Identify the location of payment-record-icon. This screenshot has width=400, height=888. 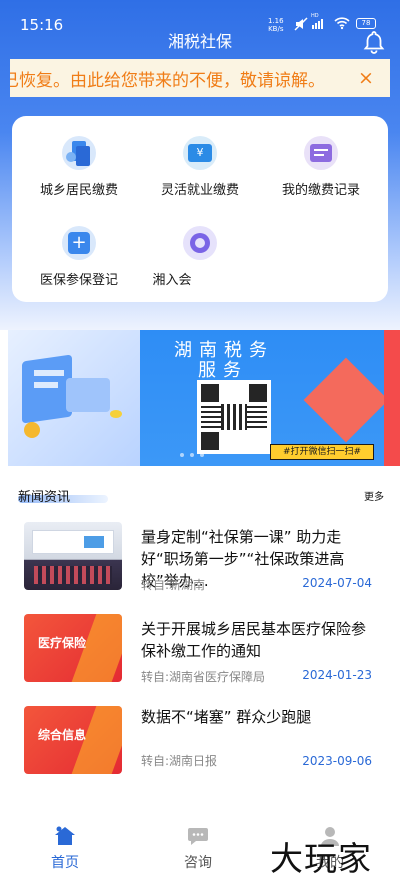
(321, 153).